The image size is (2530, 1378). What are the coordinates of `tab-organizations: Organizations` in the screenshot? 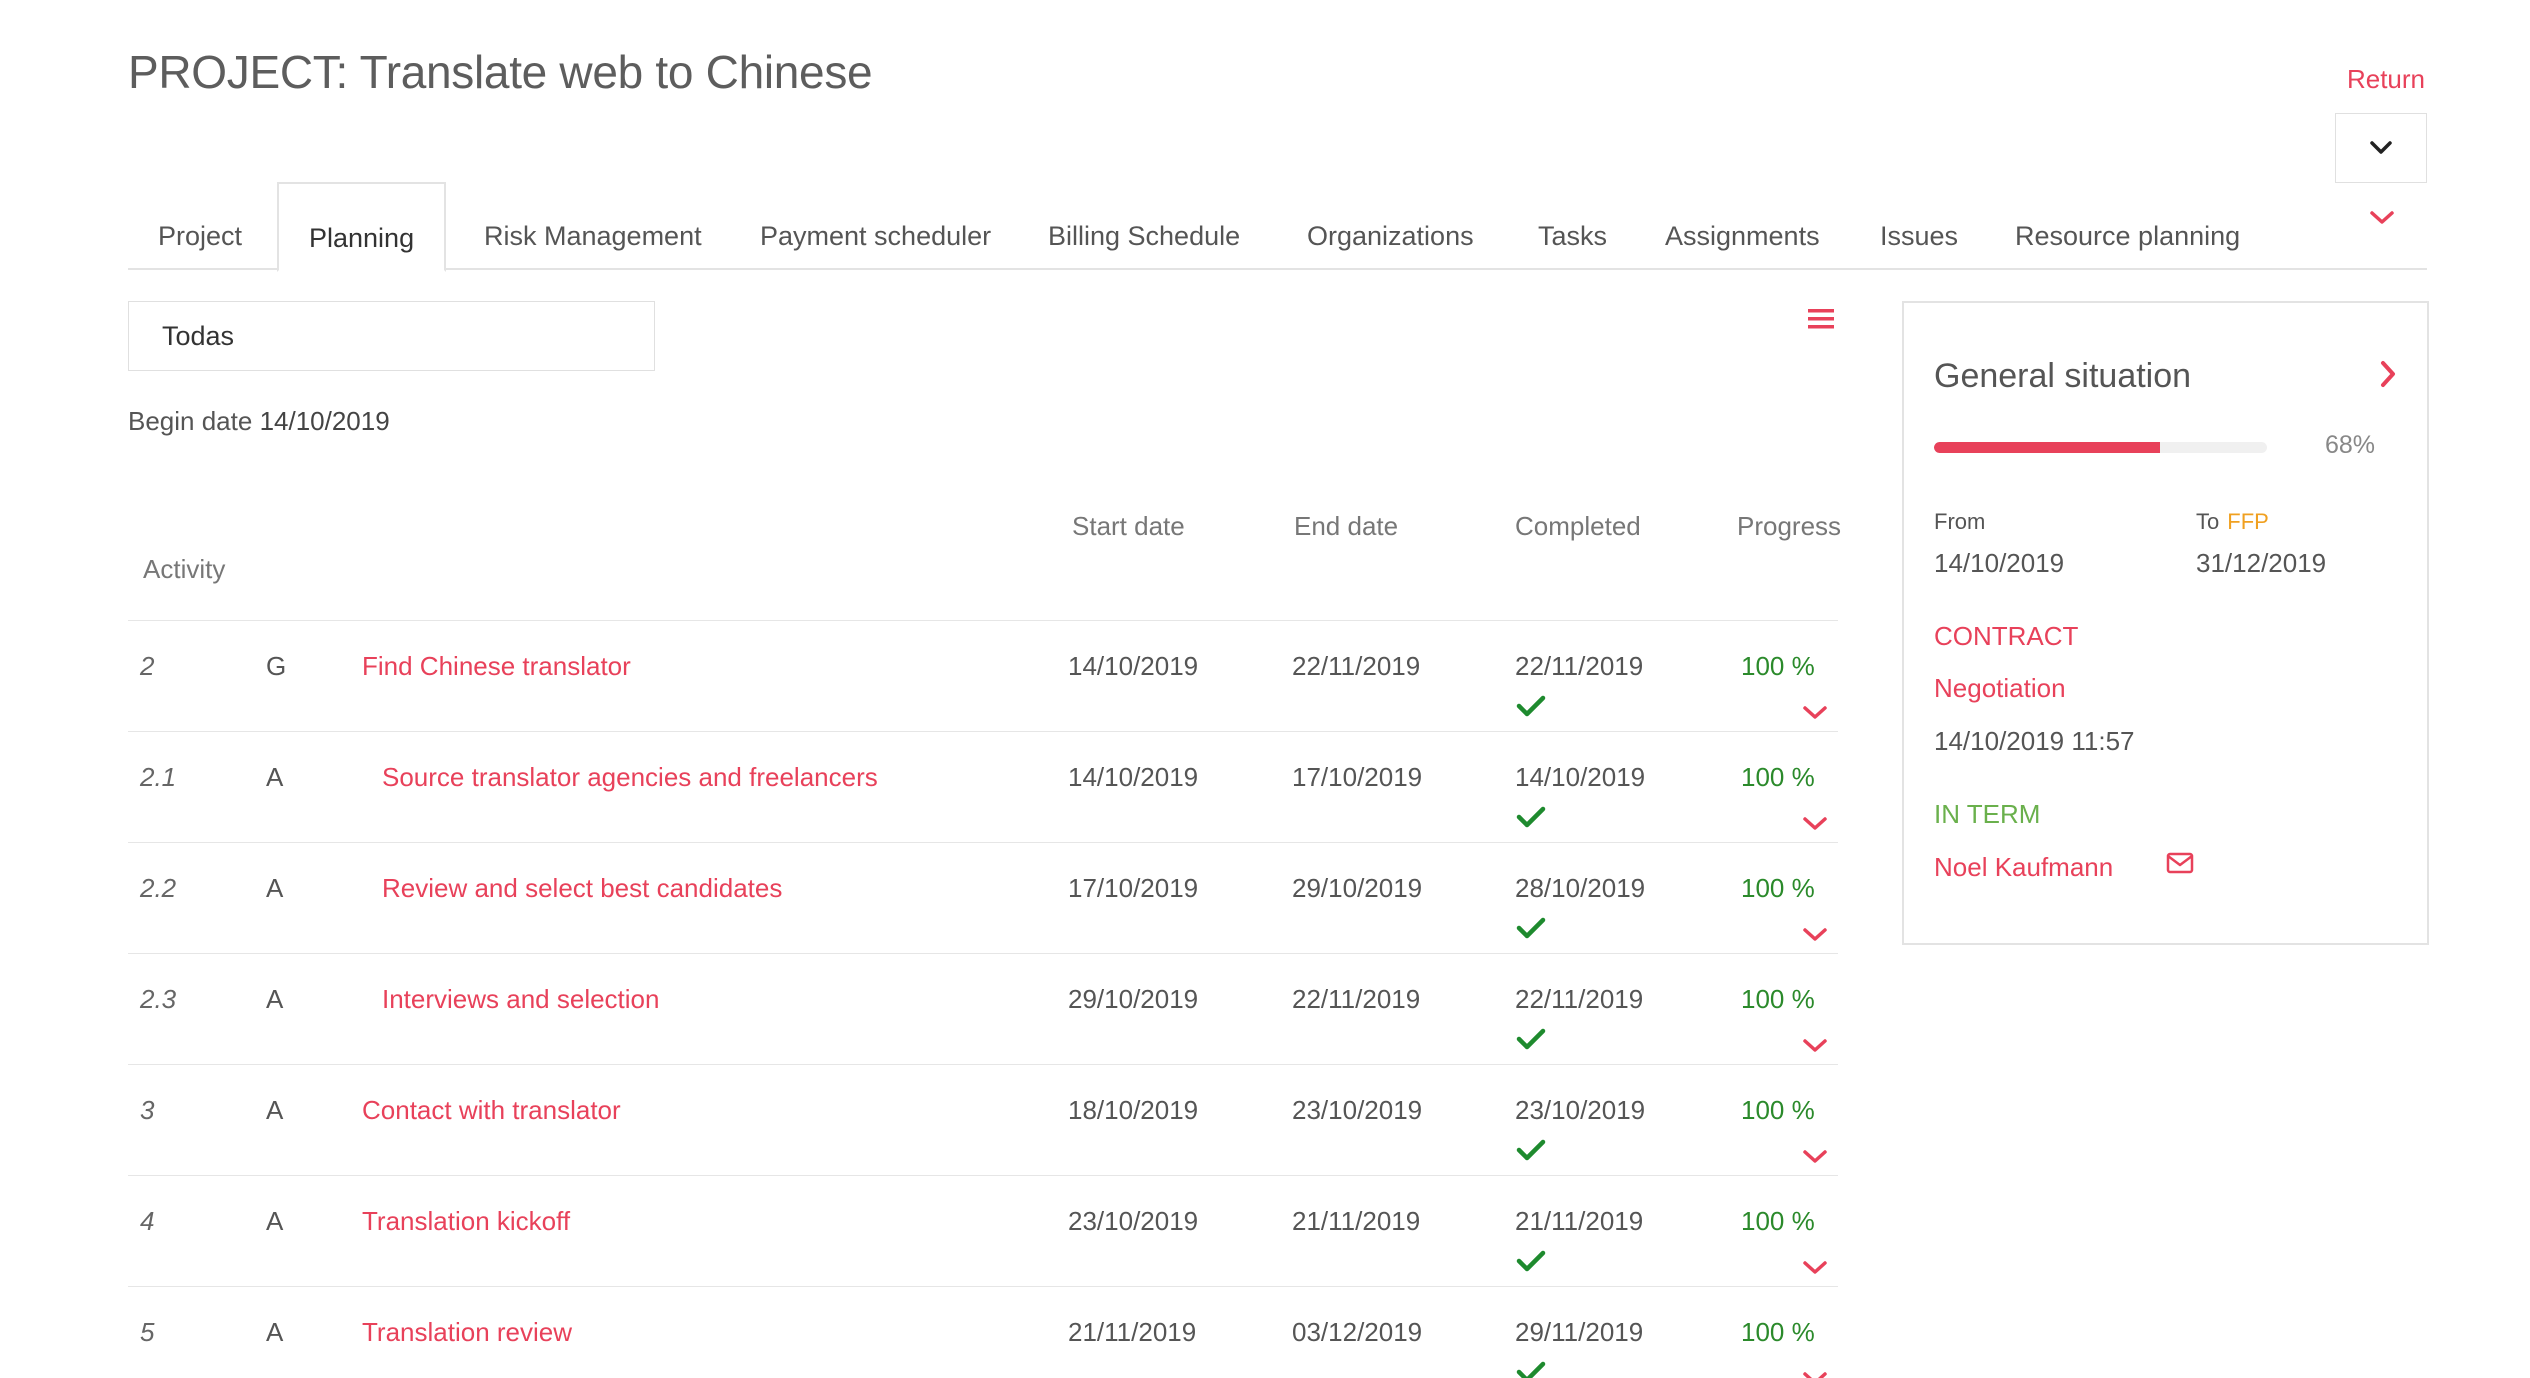 It's located at (1390, 225).